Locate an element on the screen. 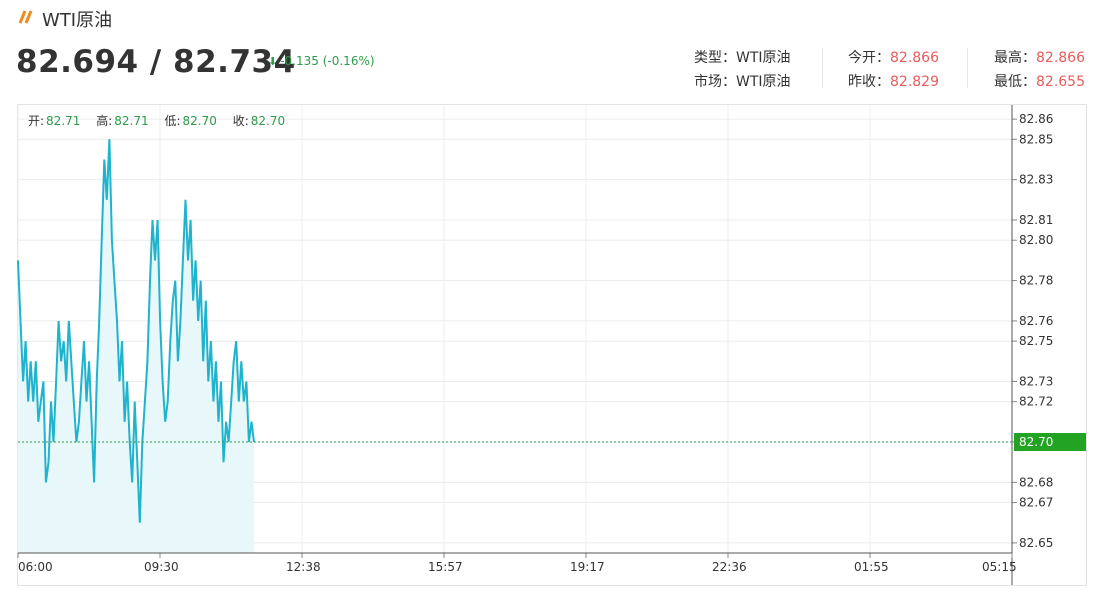 The width and height of the screenshot is (1104, 595). ohlc-high-label: 高: is located at coordinates (104, 121).